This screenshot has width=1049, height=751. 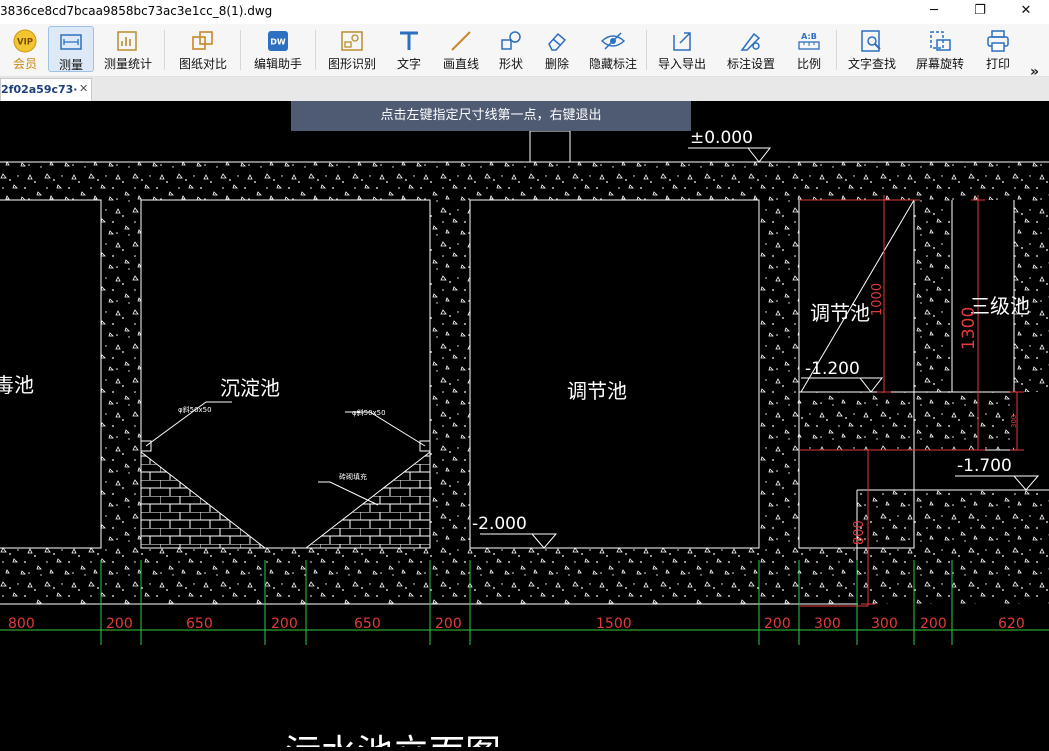 I want to click on shape-recognition-icon, so click(x=352, y=41).